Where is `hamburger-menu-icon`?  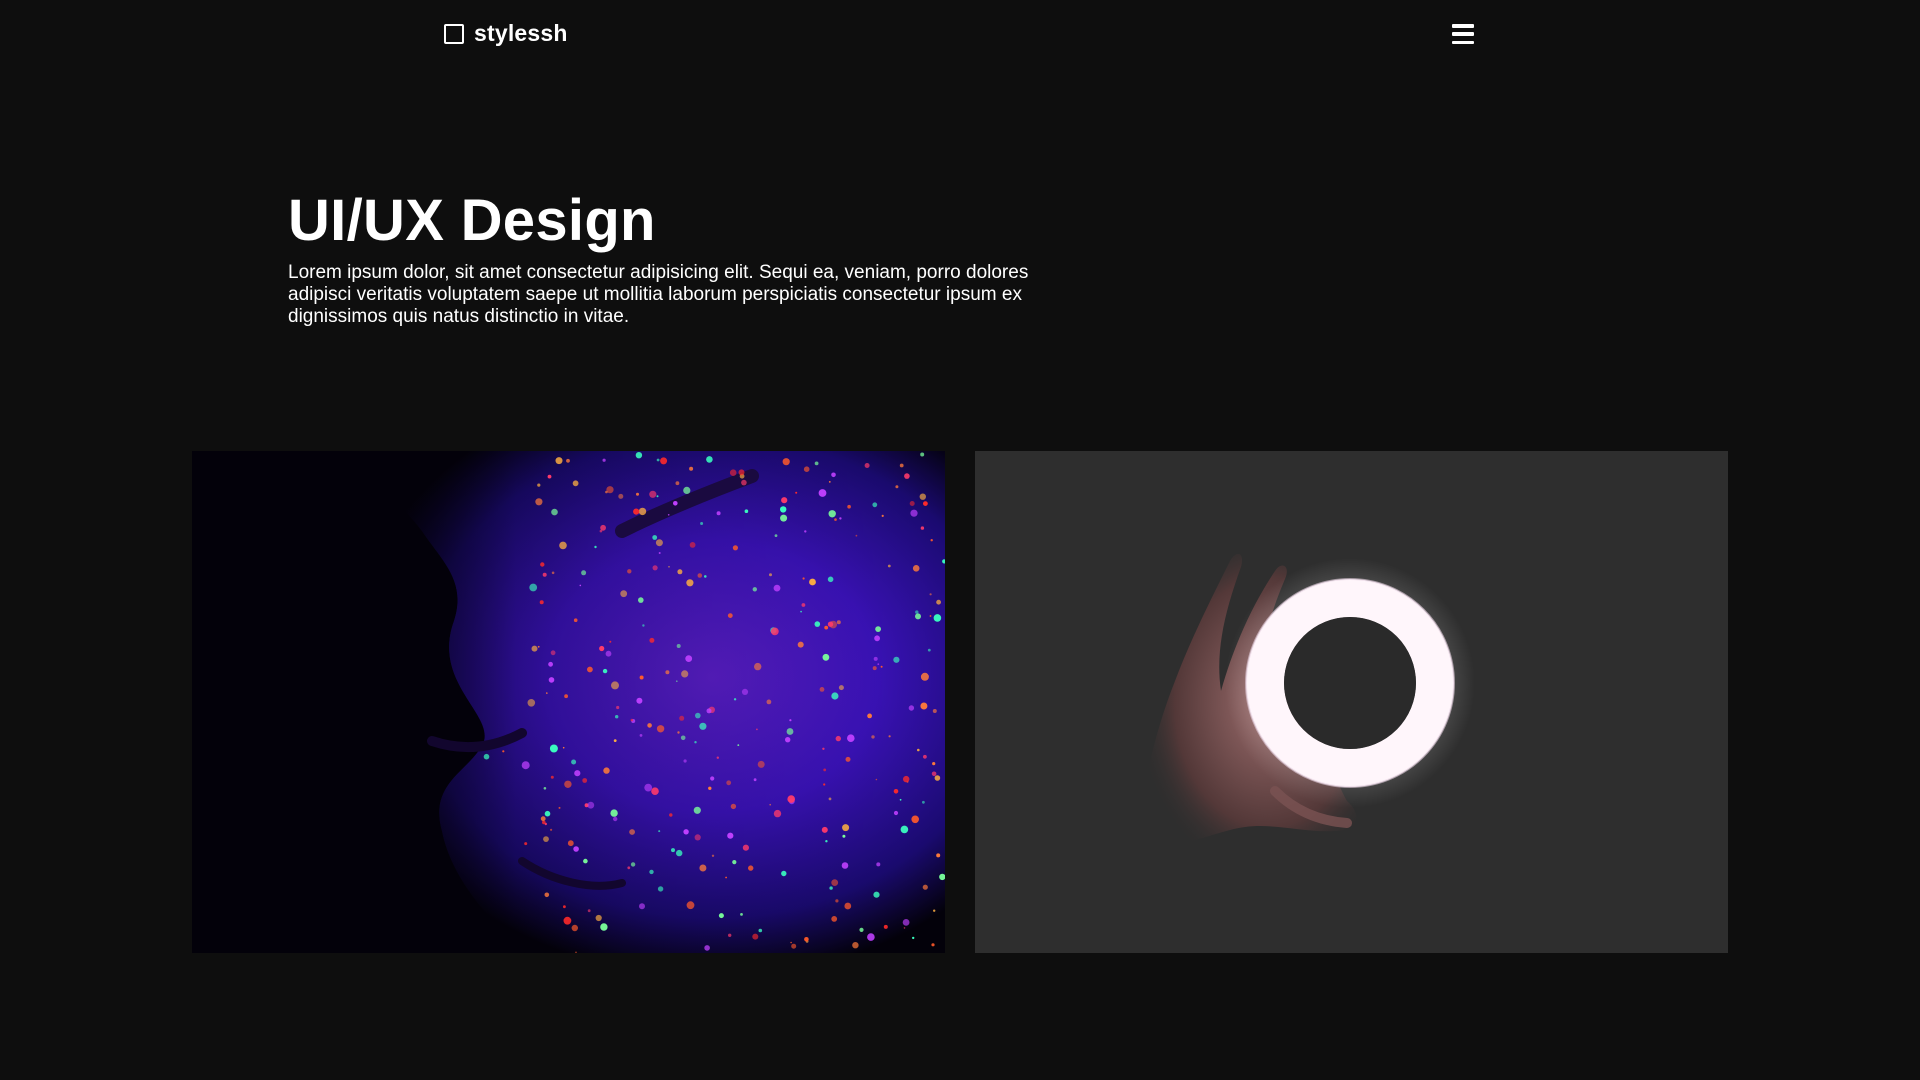
hamburger-menu-icon is located at coordinates (1463, 34).